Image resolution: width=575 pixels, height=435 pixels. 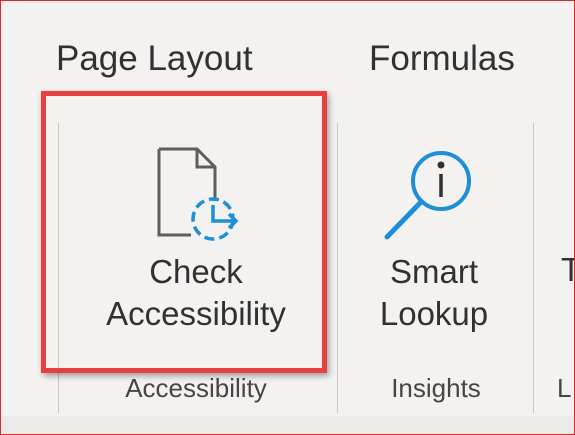 What do you see at coordinates (434, 313) in the screenshot?
I see `smart-lookup-label-line2: Lookup` at bounding box center [434, 313].